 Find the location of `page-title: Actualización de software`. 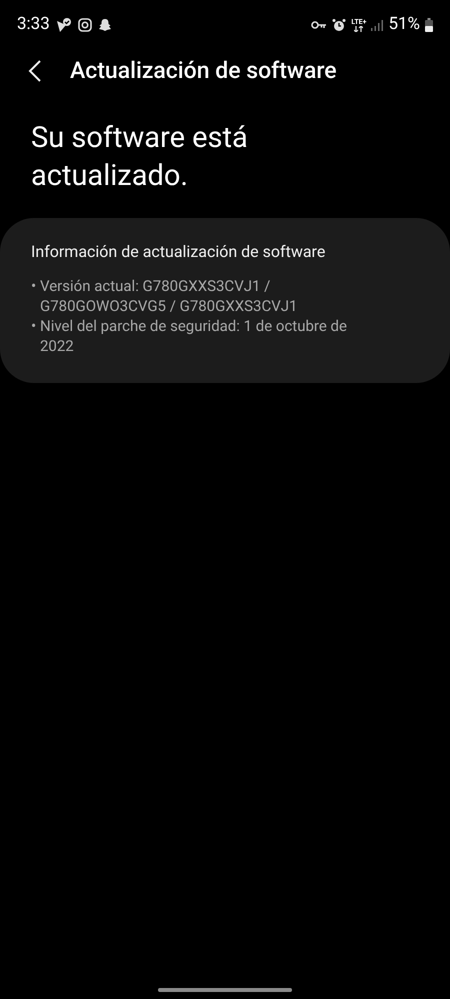

page-title: Actualización de software is located at coordinates (203, 71).